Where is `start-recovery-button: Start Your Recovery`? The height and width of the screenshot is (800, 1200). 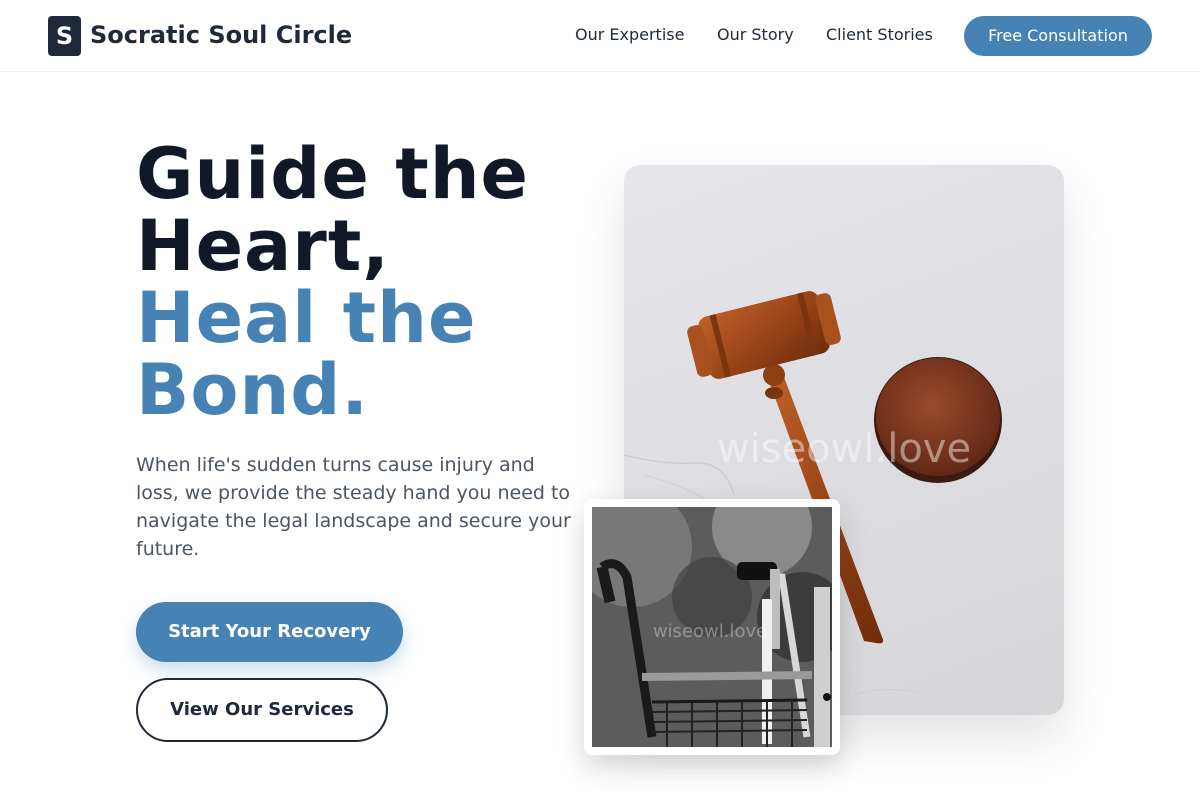
start-recovery-button: Start Your Recovery is located at coordinates (269, 632).